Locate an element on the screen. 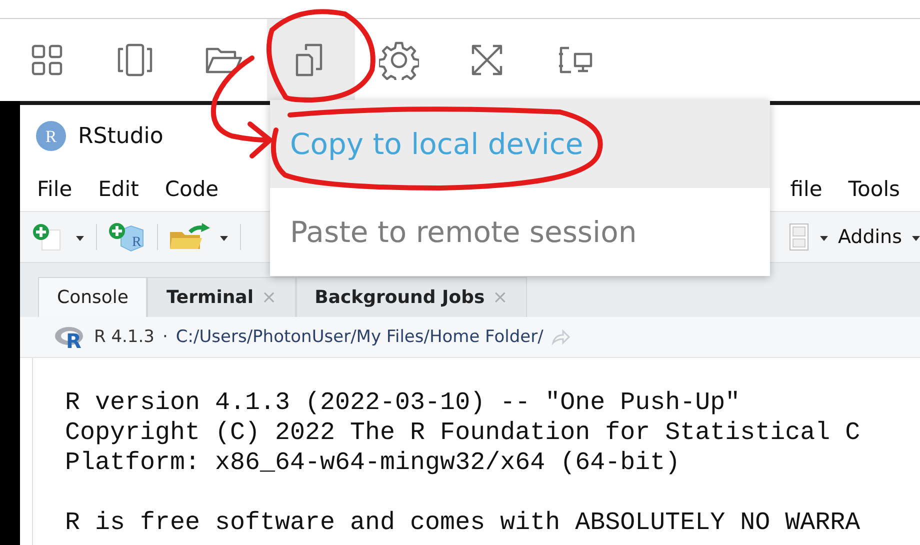 The height and width of the screenshot is (545, 920). menu-item: Tools is located at coordinates (874, 189).